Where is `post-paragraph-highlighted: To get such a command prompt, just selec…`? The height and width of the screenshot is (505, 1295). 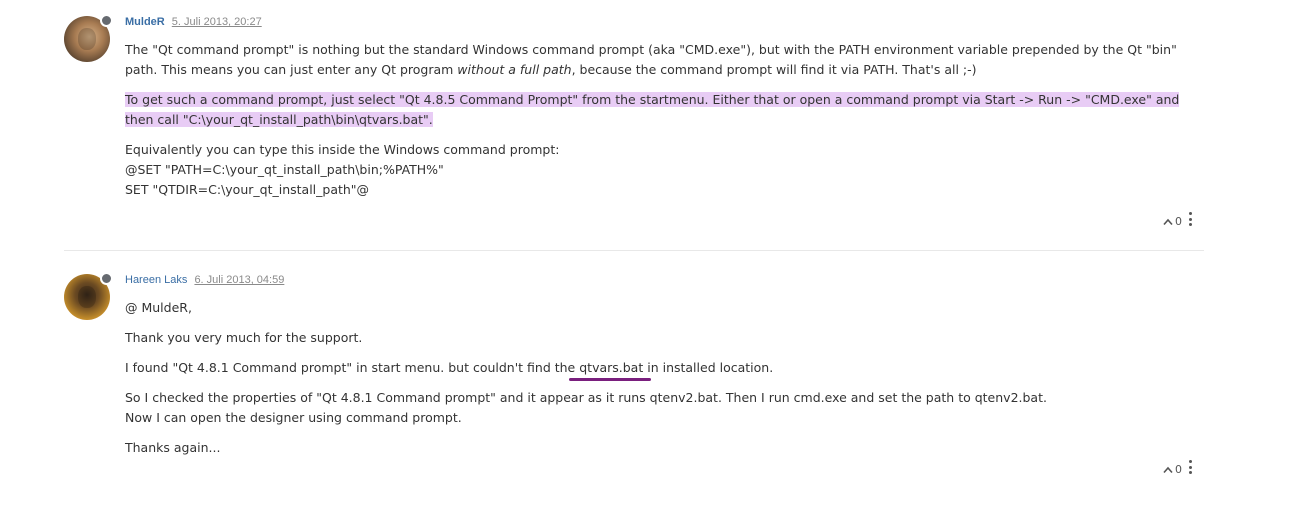
post-paragraph-highlighted: To get such a command prompt, just selec… is located at coordinates (665, 110).